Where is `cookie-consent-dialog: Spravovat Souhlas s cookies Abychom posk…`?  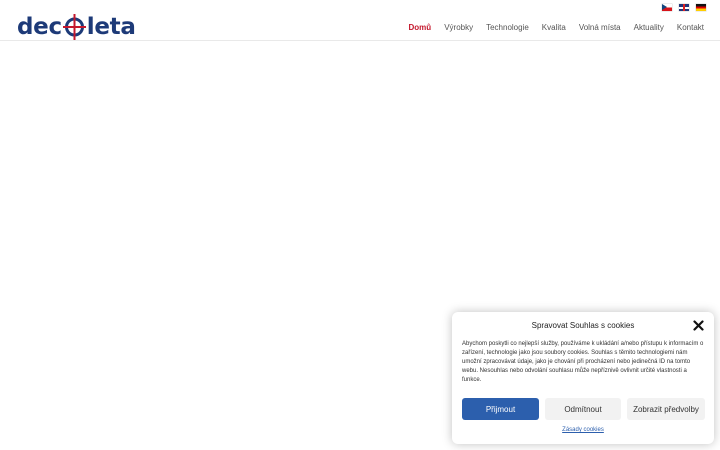 cookie-consent-dialog: Spravovat Souhlas s cookies Abychom posk… is located at coordinates (583, 378).